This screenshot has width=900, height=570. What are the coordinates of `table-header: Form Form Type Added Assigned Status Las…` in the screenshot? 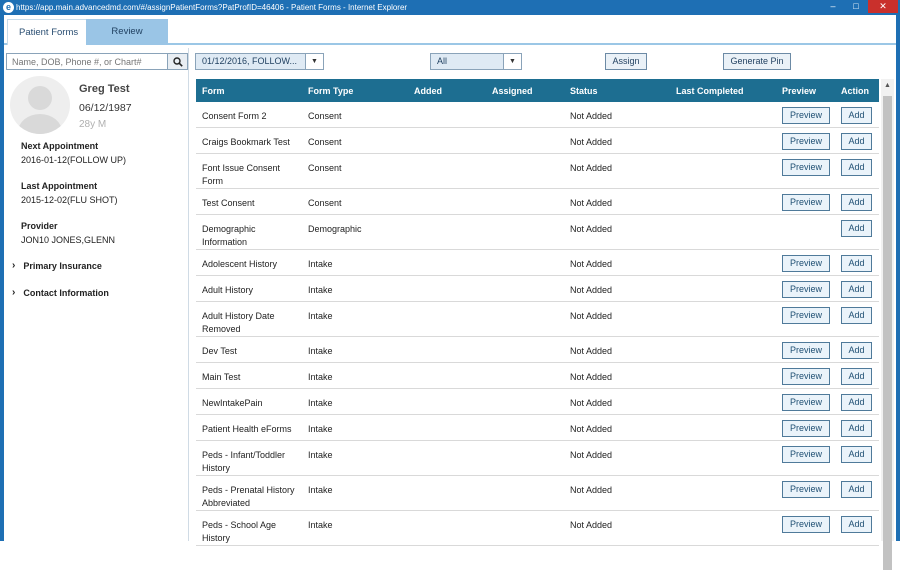 It's located at (537, 90).